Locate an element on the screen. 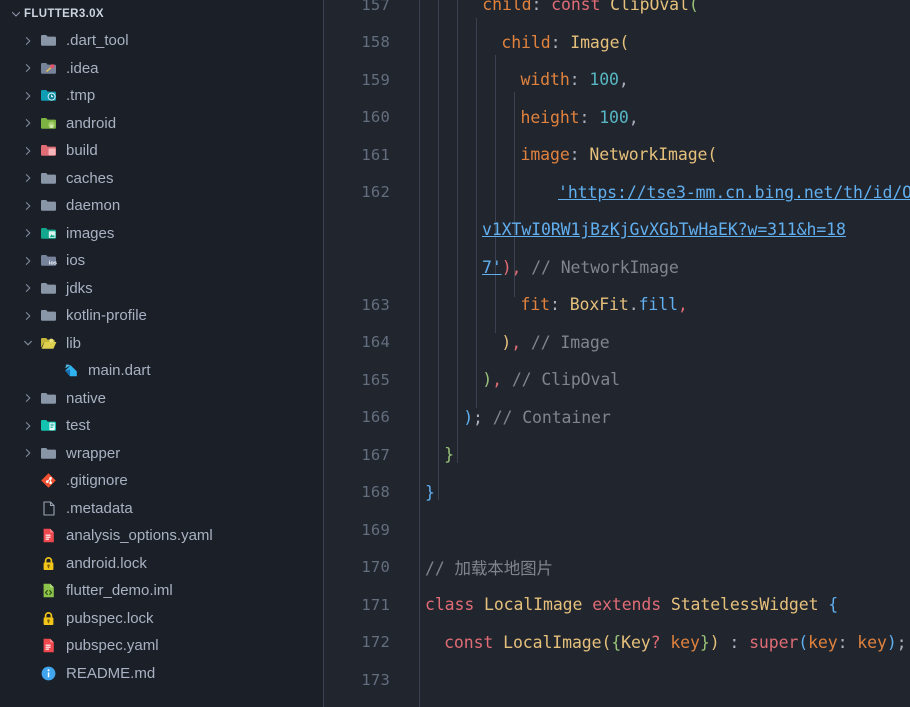 The width and height of the screenshot is (910, 707). tree-item-label: test is located at coordinates (78, 426).